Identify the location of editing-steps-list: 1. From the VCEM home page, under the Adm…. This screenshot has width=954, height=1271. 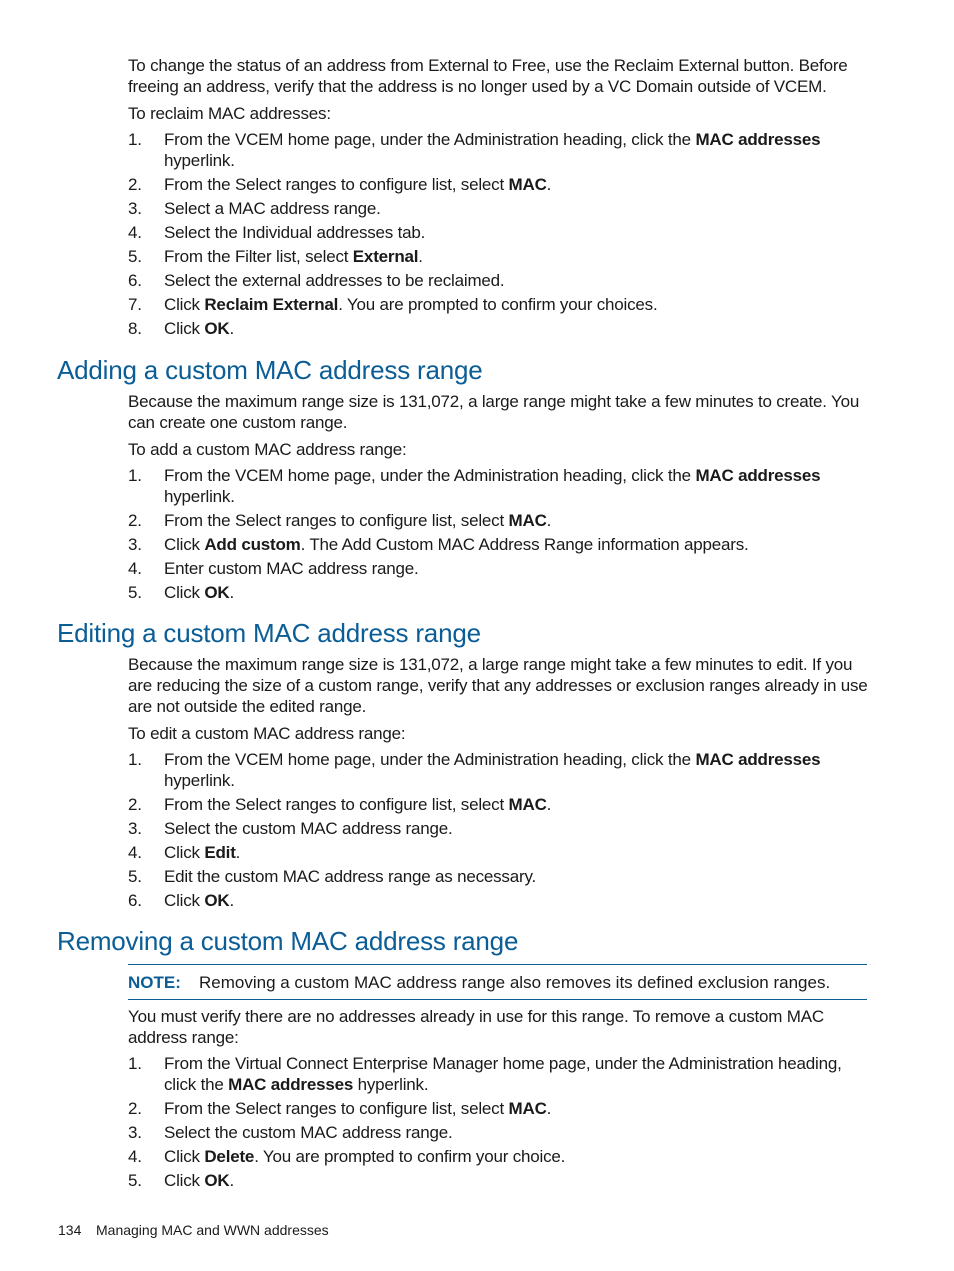
(498, 830).